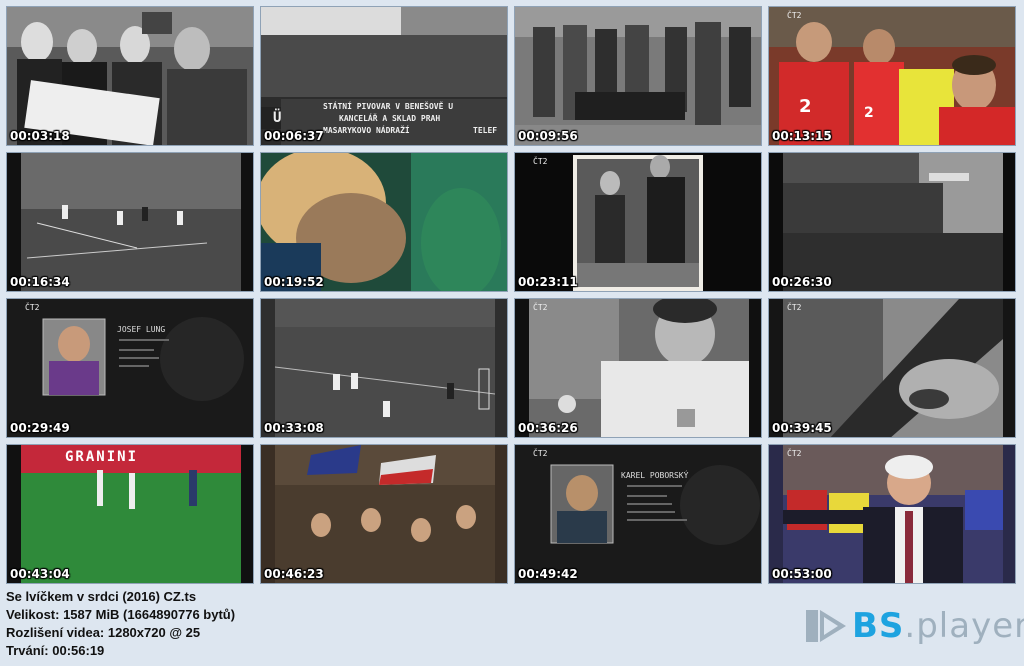 The height and width of the screenshot is (666, 1024). I want to click on video-frame-old-man-stadium, so click(892, 514).